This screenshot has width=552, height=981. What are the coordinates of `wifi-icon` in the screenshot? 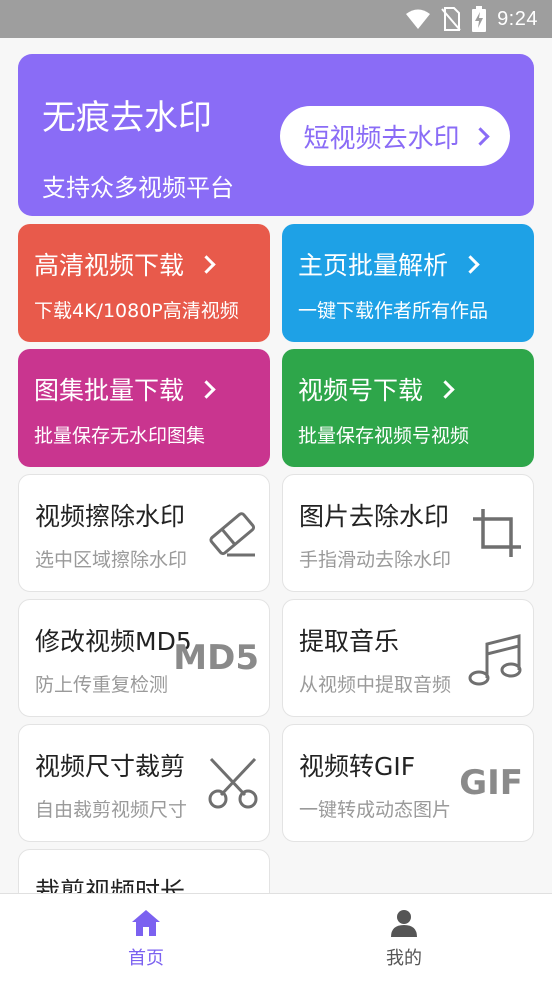 It's located at (418, 19).